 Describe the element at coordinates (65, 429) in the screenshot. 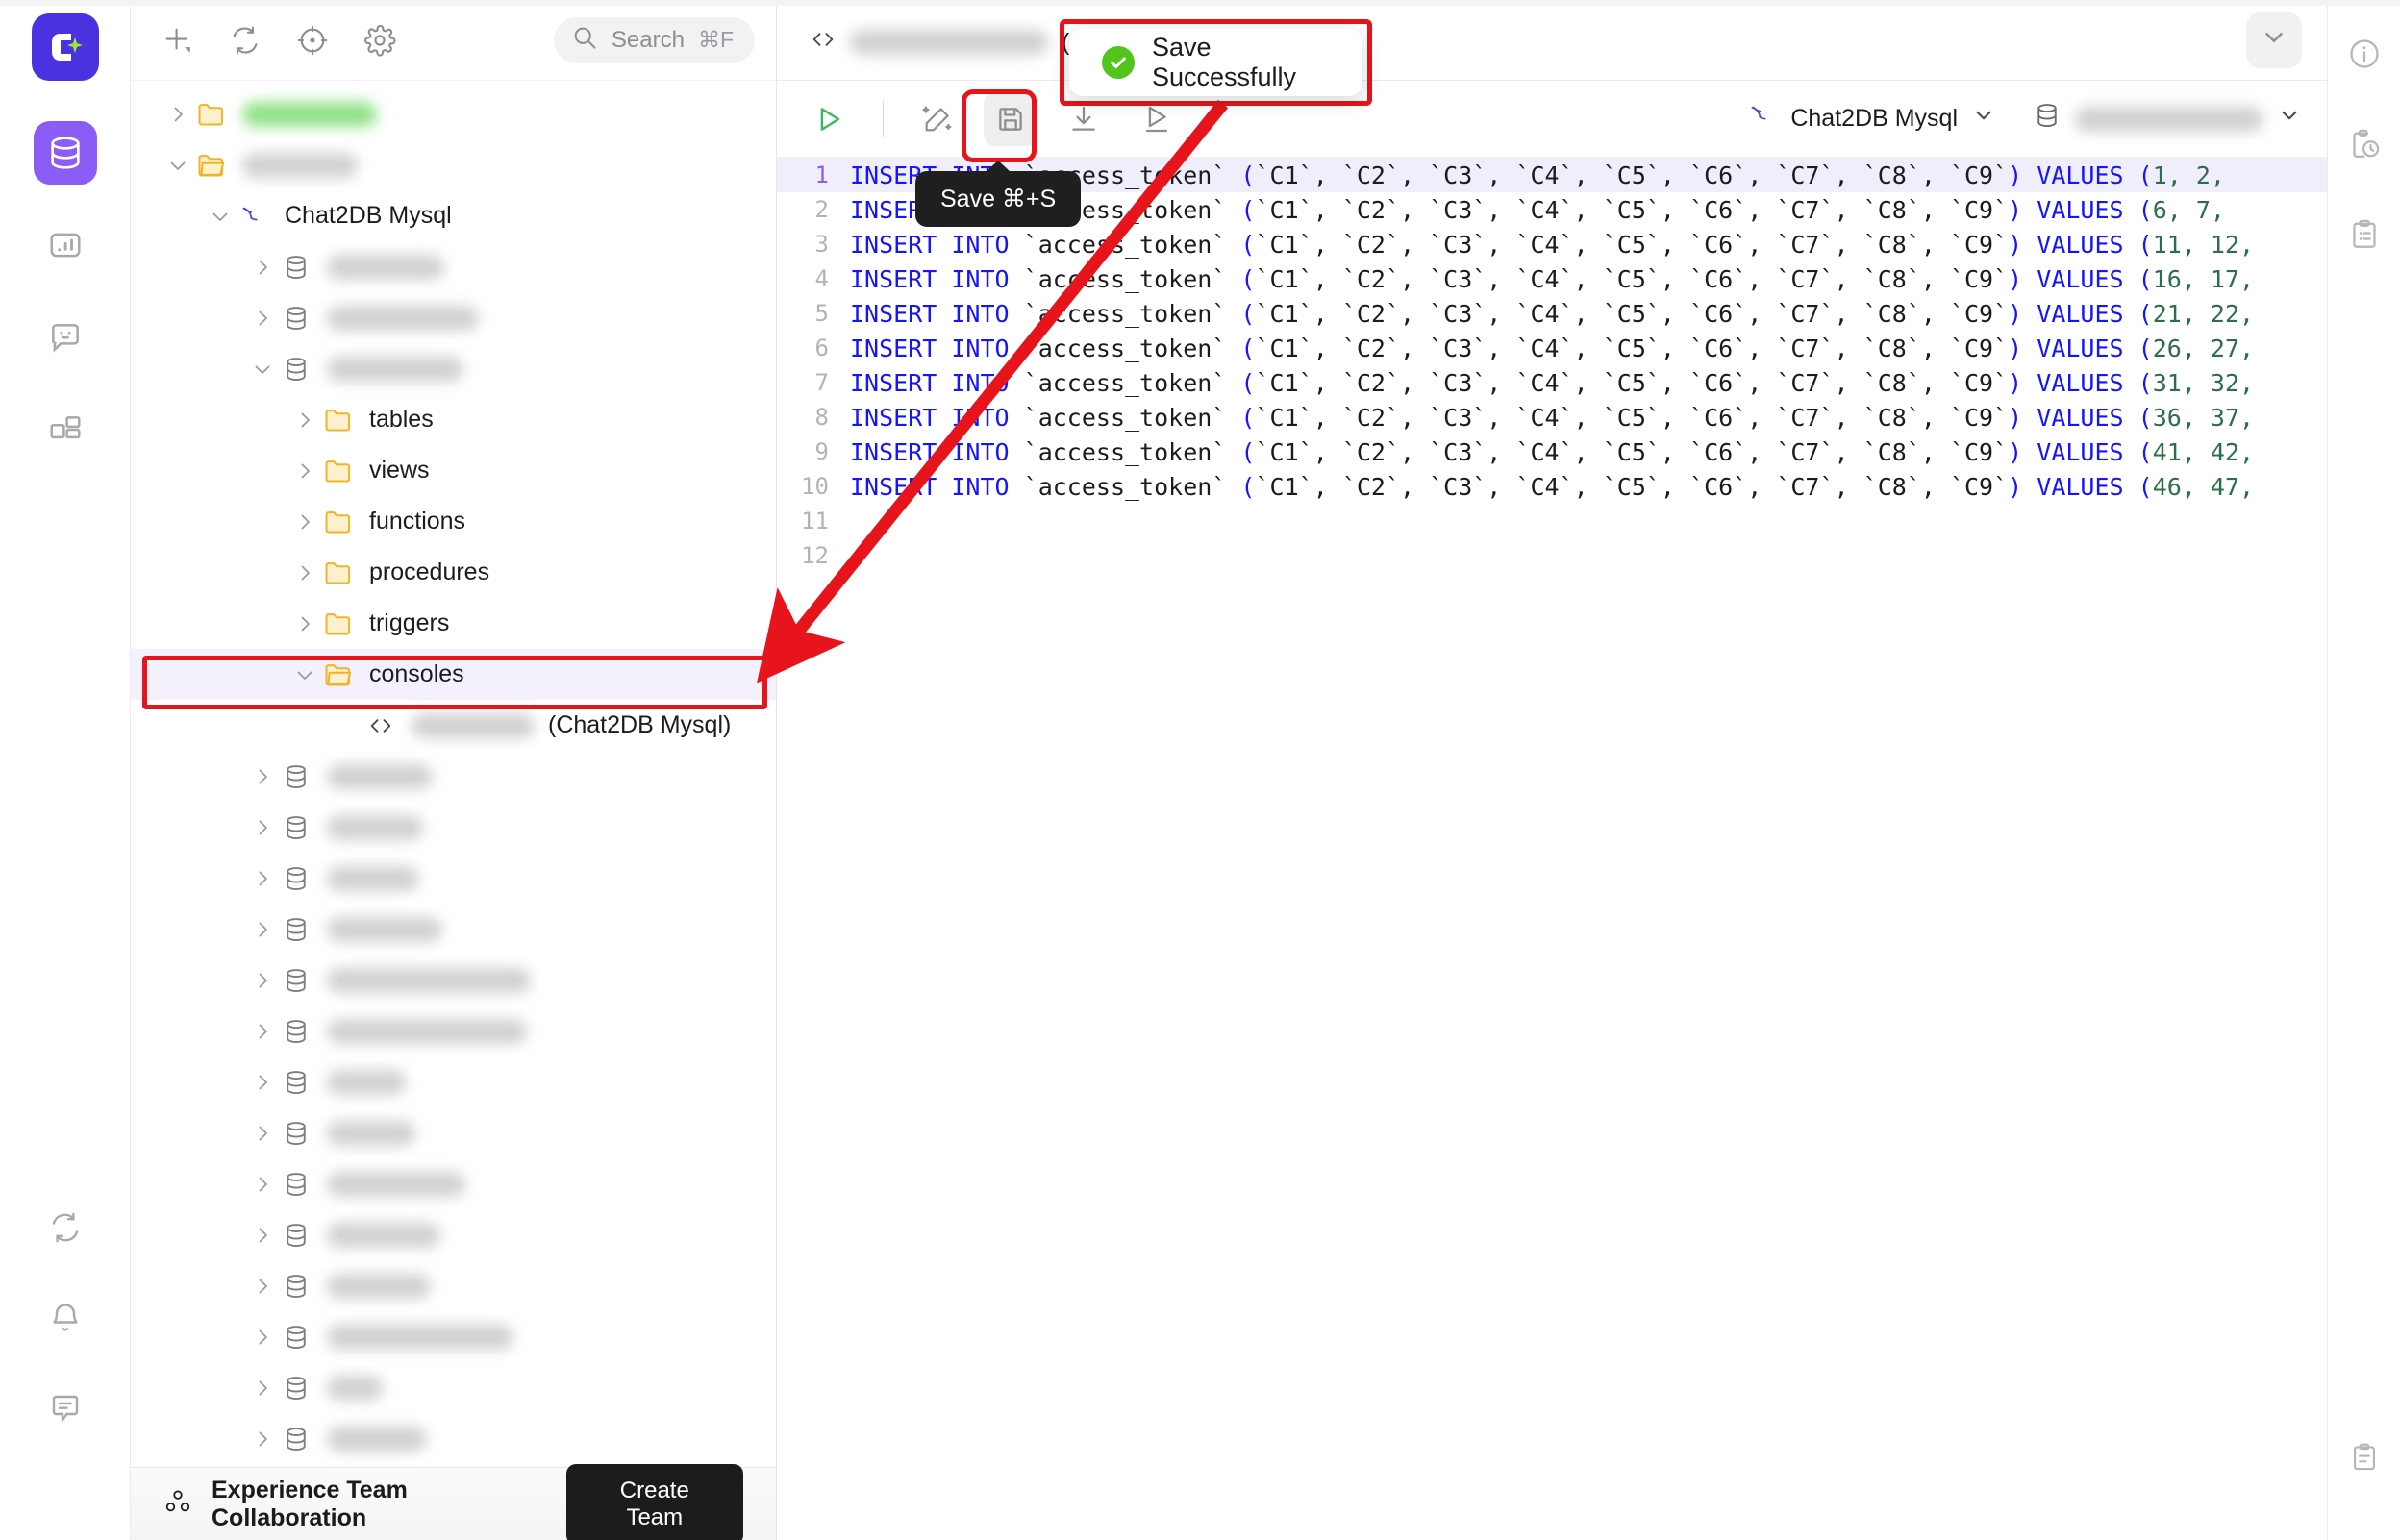

I see `rail-item-extensions` at that location.